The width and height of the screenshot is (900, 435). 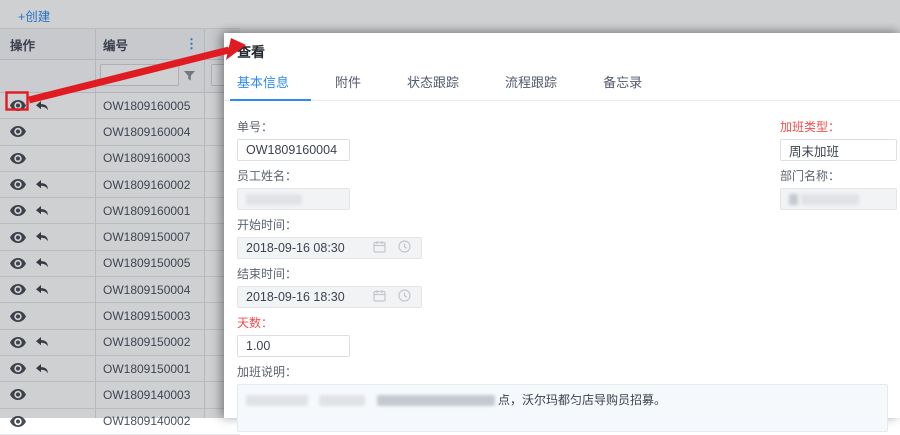 I want to click on dept-name-label: 部门名称：, so click(x=810, y=176).